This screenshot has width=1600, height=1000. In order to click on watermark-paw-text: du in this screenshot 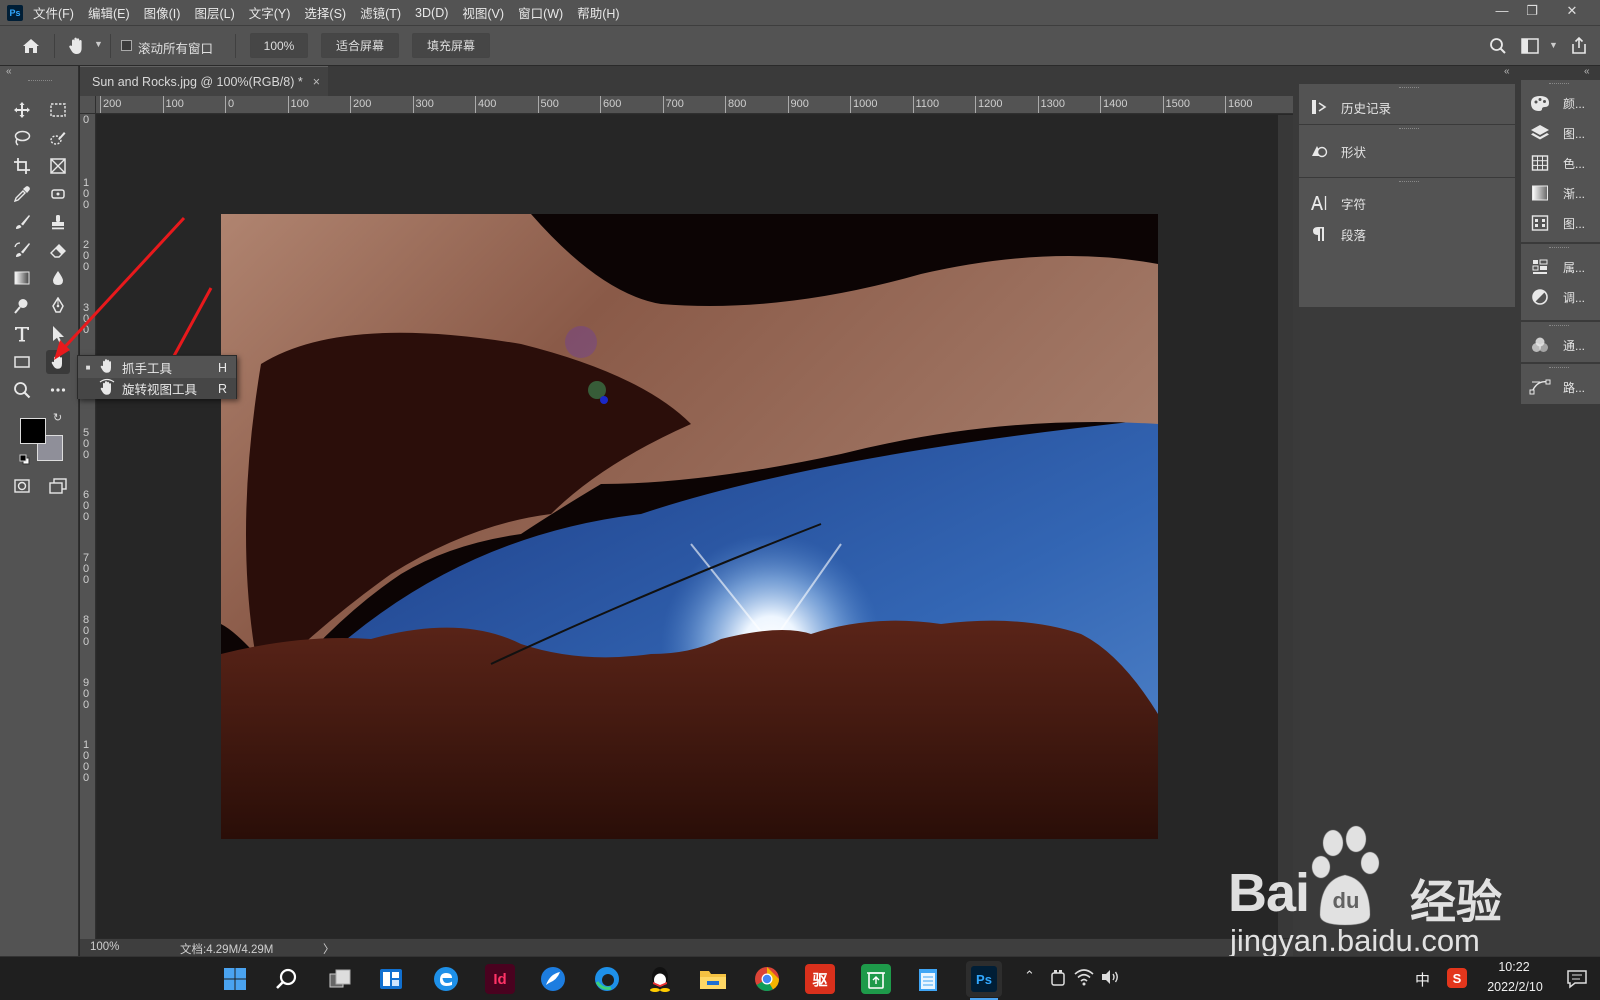, I will do `click(1346, 900)`.